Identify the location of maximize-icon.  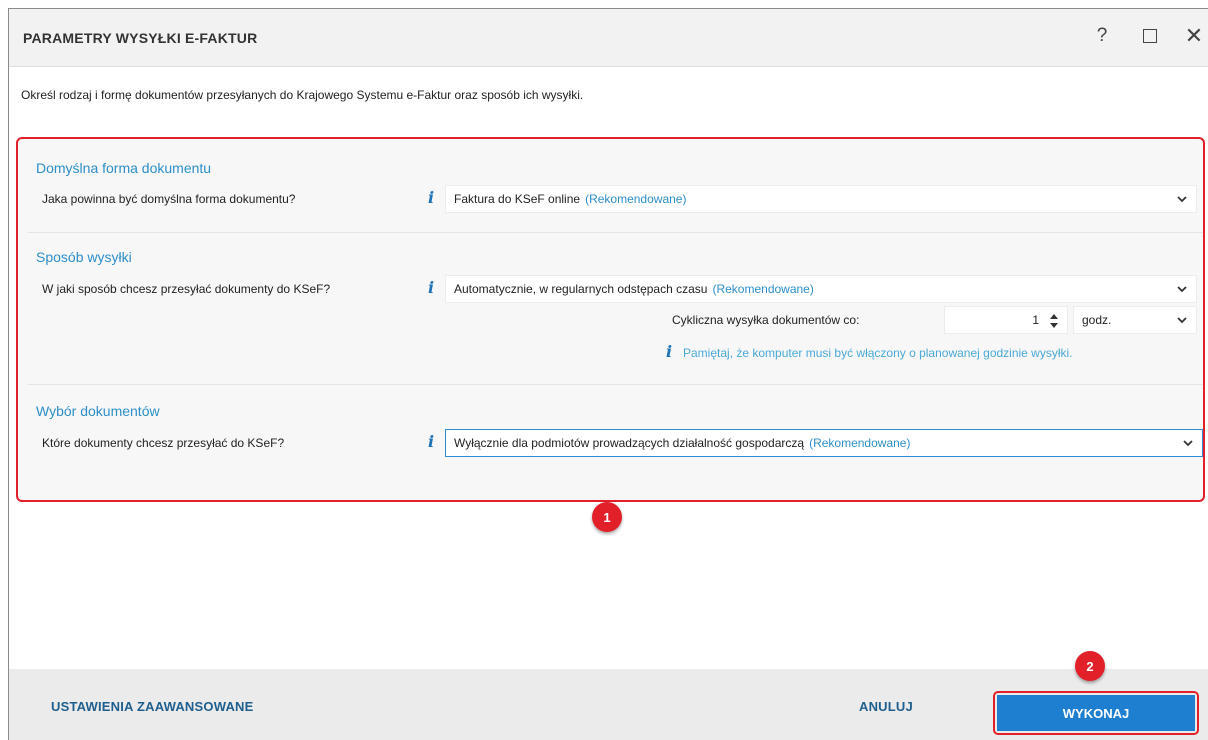
(1150, 36).